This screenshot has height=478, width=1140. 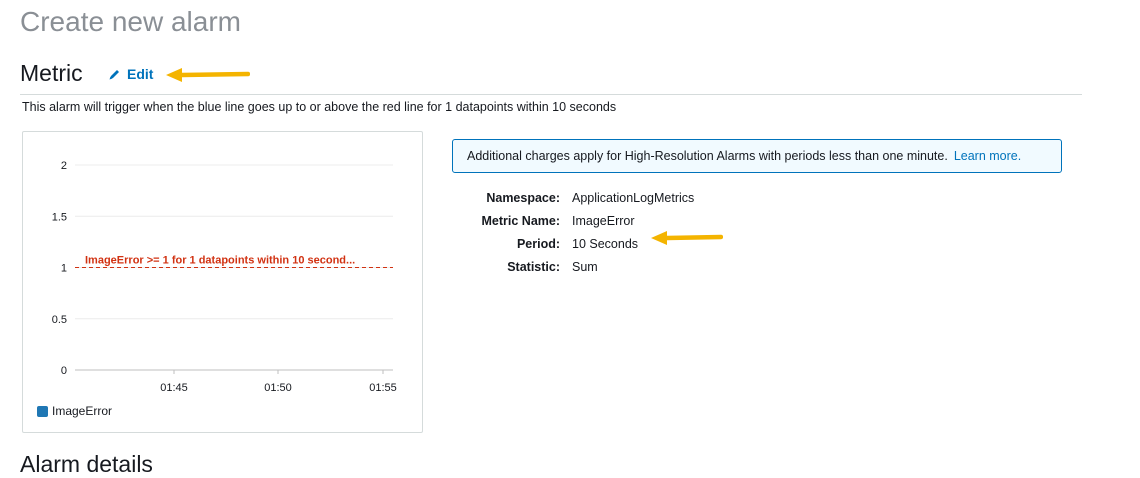 What do you see at coordinates (59, 217) in the screenshot?
I see `y-tick-label: 1.5` at bounding box center [59, 217].